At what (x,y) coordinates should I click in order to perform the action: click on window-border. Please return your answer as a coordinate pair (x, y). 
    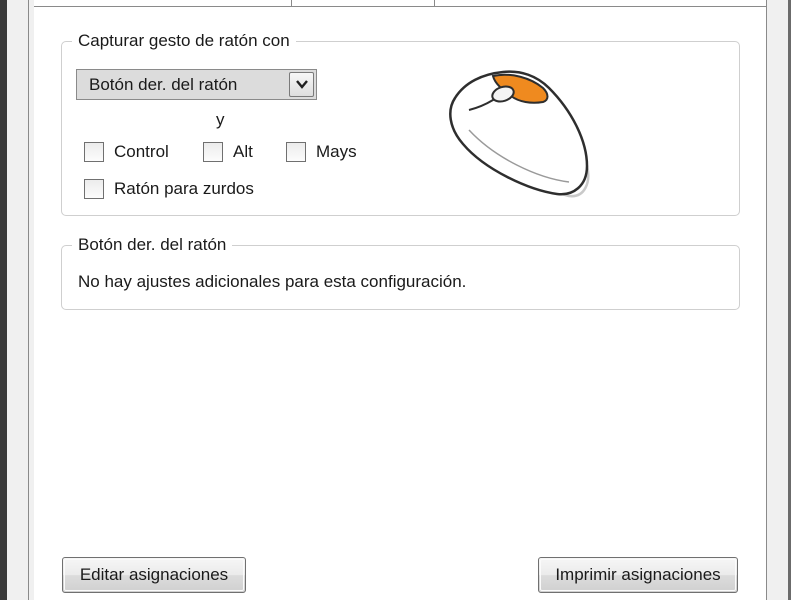
    Looking at the image, I should click on (3, 300).